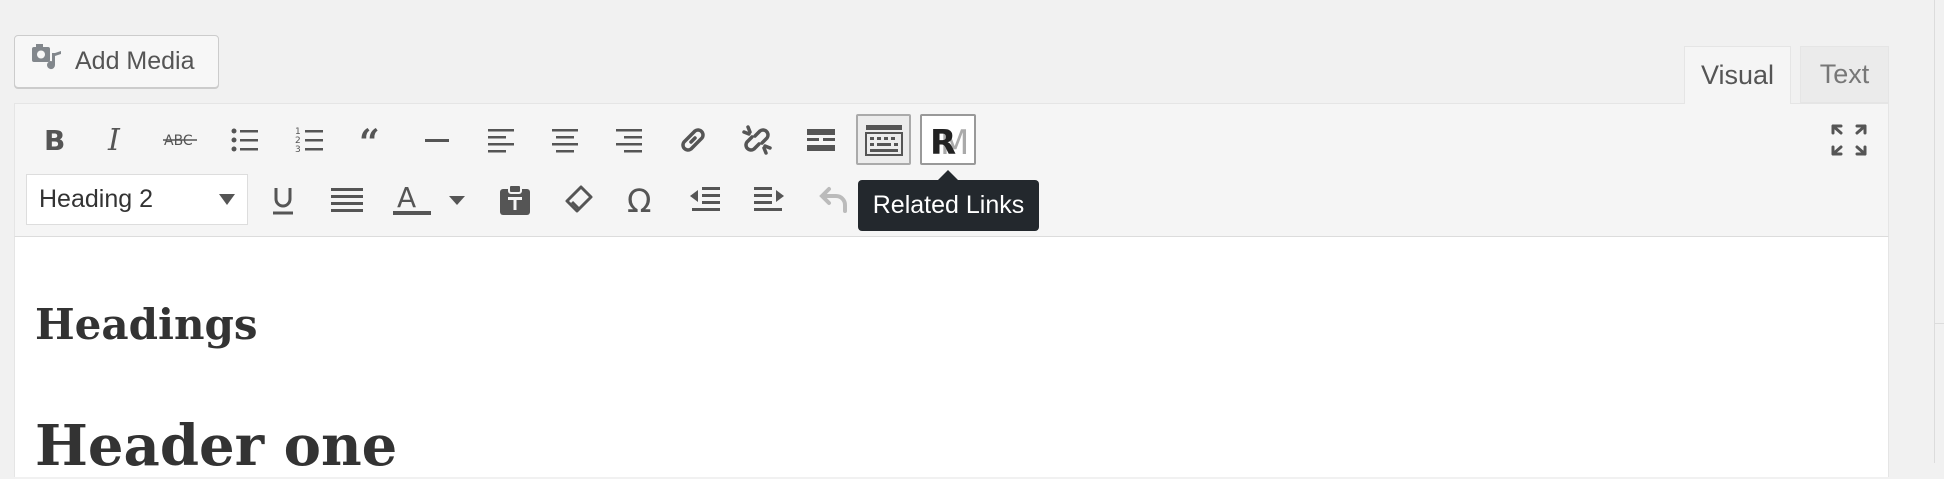 The image size is (1944, 479). I want to click on numbered-list-button: 1 2 3, so click(310, 140).